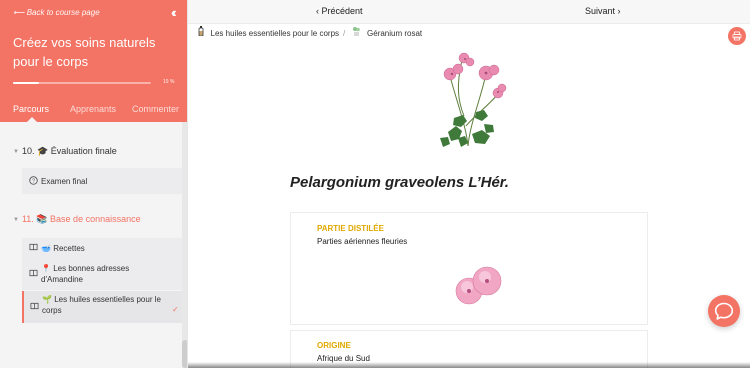  What do you see at coordinates (82, 83) in the screenshot?
I see `progress-bar` at bounding box center [82, 83].